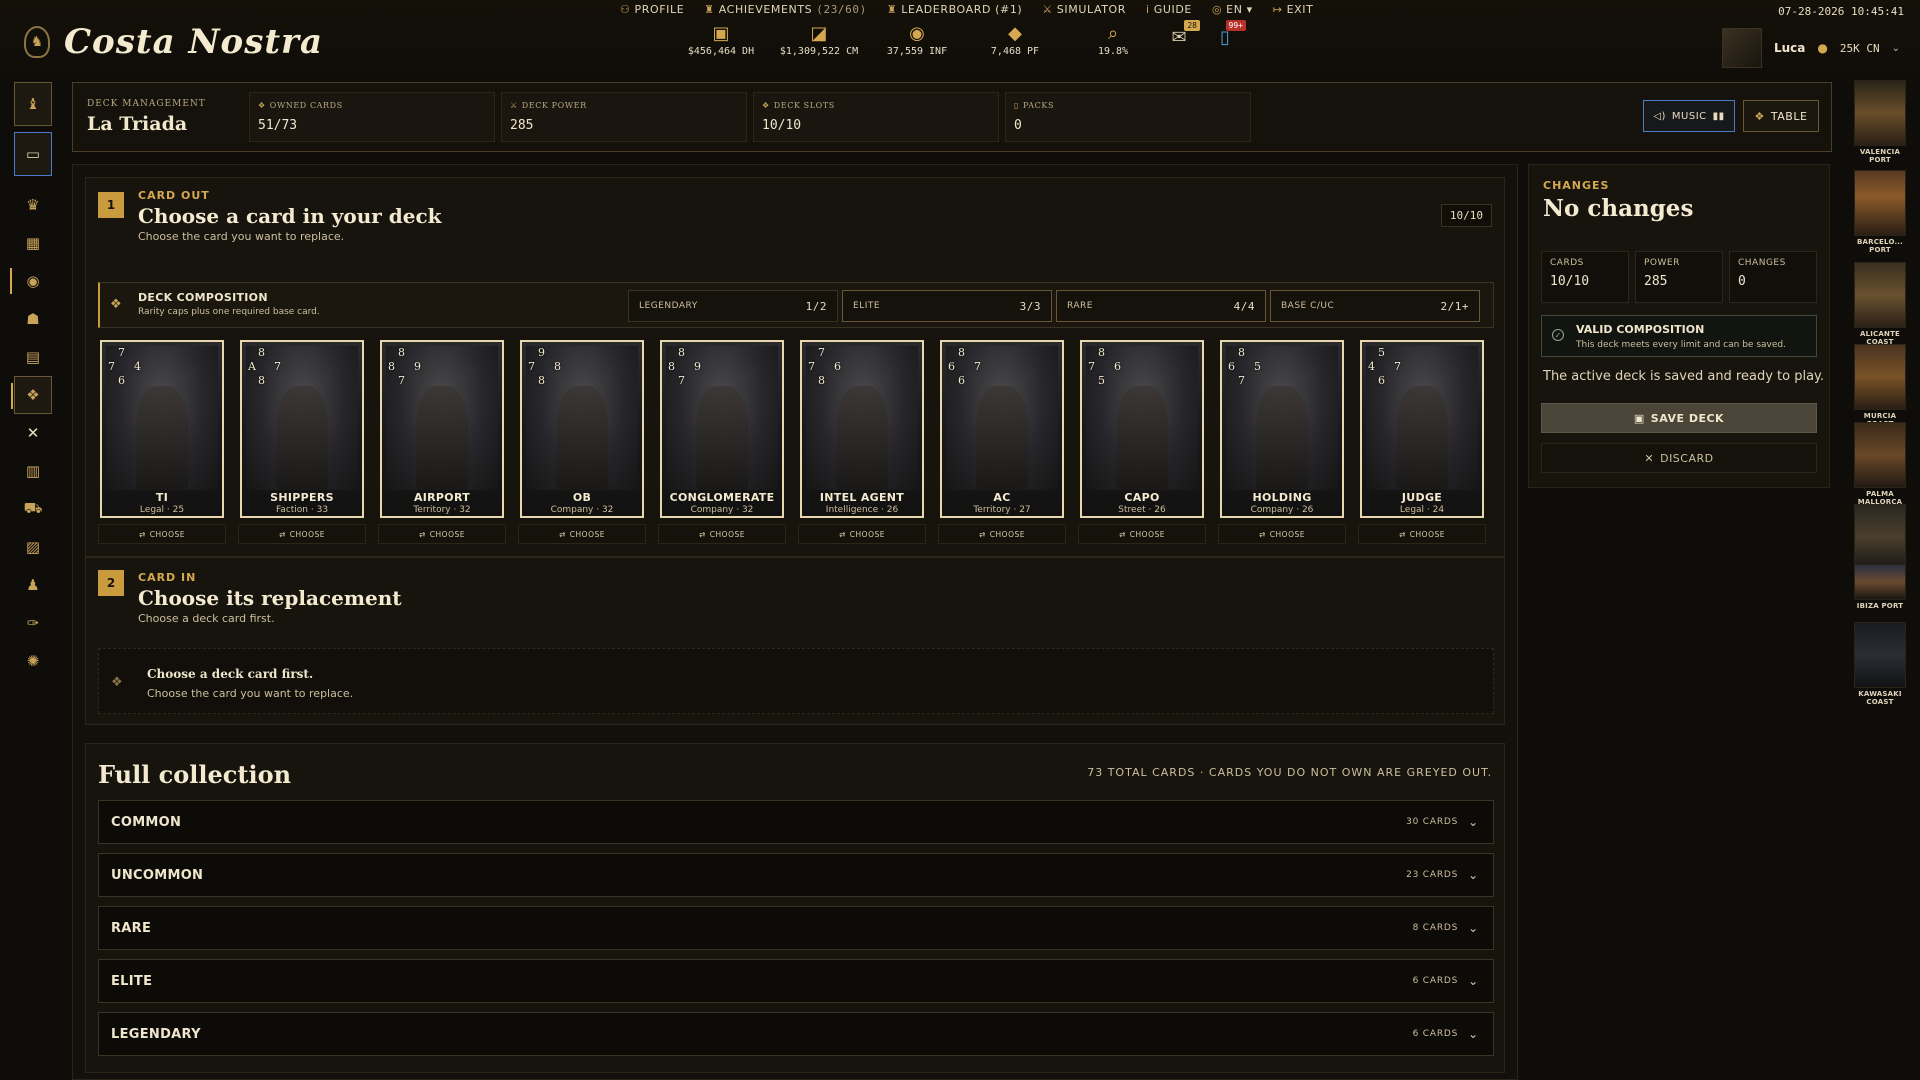 The height and width of the screenshot is (1080, 1920). What do you see at coordinates (1880, 587) in the screenshot?
I see `location-thumbnail: IBIZA PORT` at bounding box center [1880, 587].